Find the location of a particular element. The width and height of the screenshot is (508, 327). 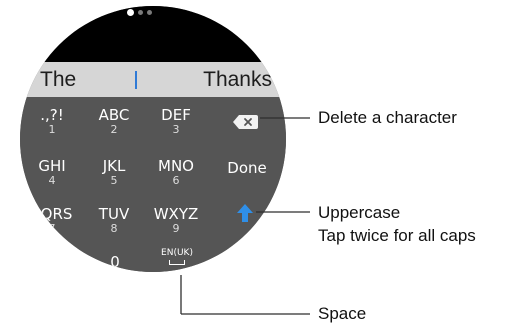

delete-callout: Delete a character is located at coordinates (387, 117).